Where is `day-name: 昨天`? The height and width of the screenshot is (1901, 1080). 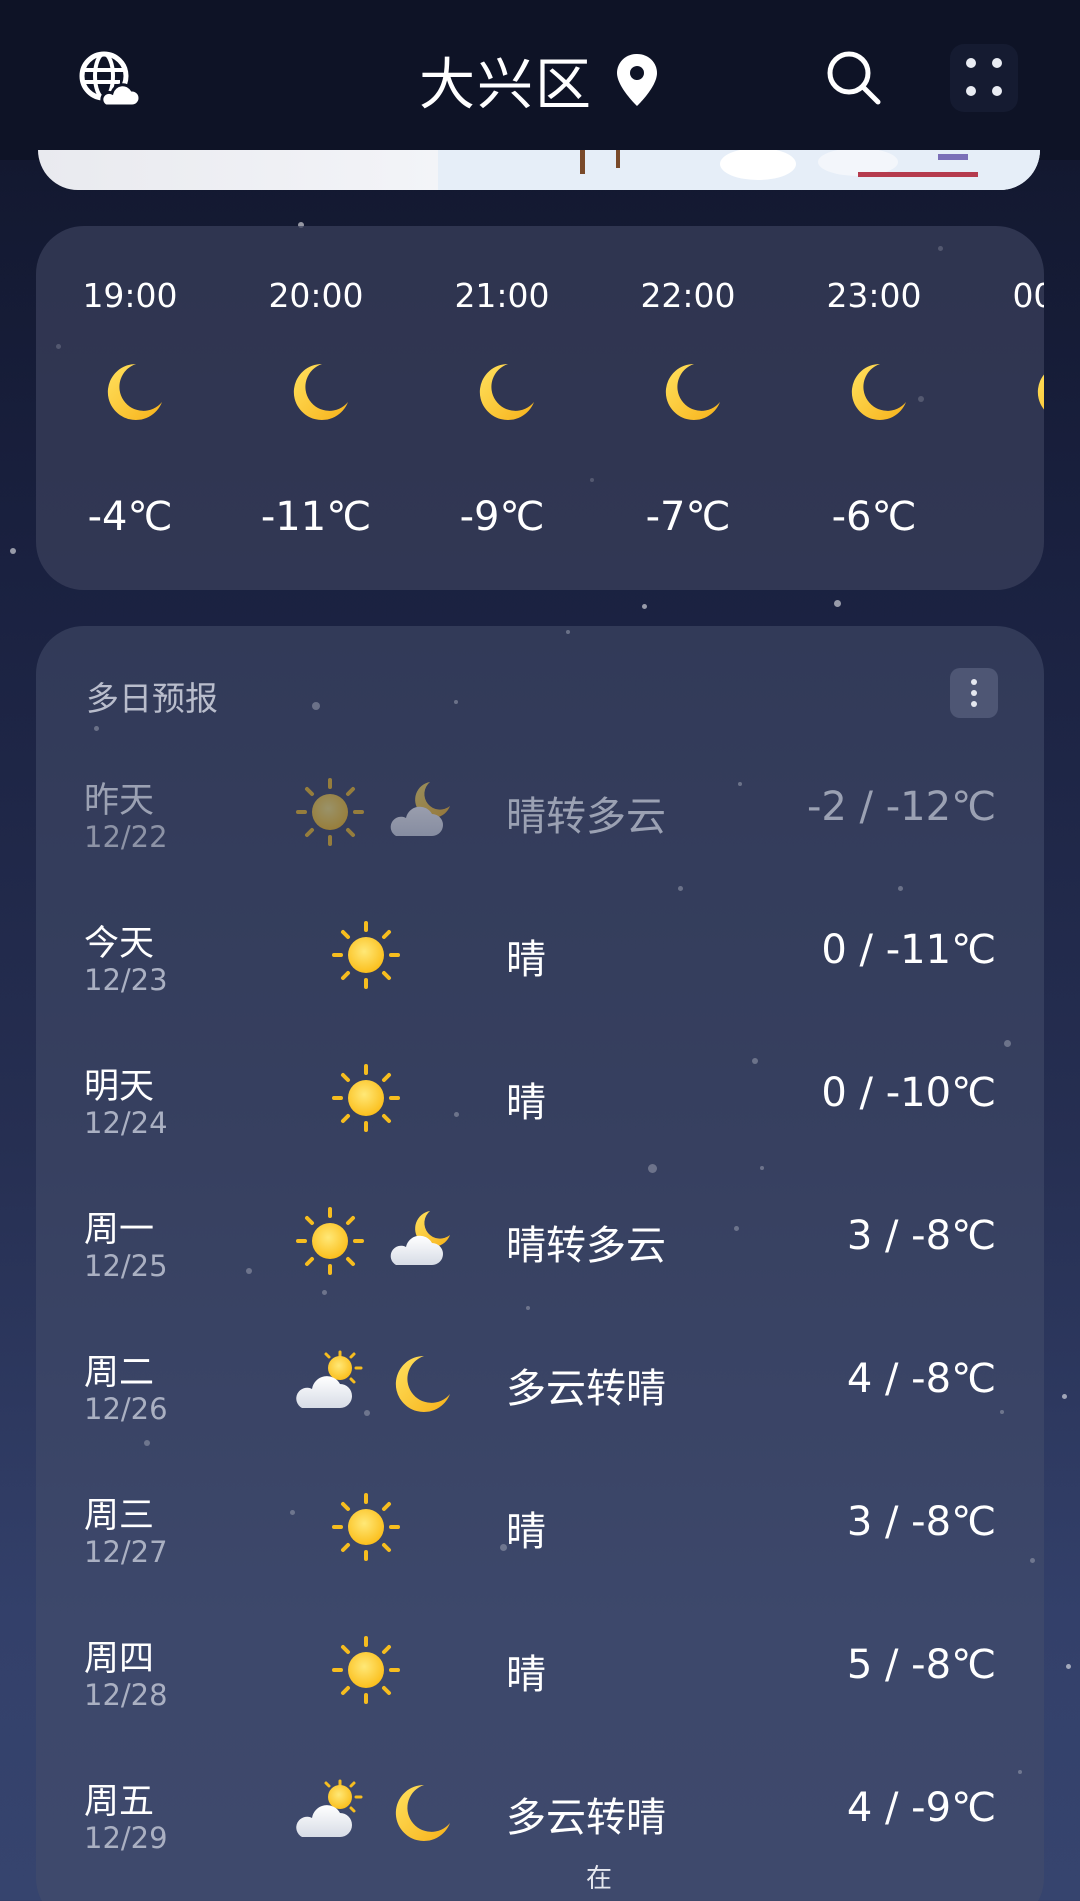
day-name: 昨天 is located at coordinates (119, 801).